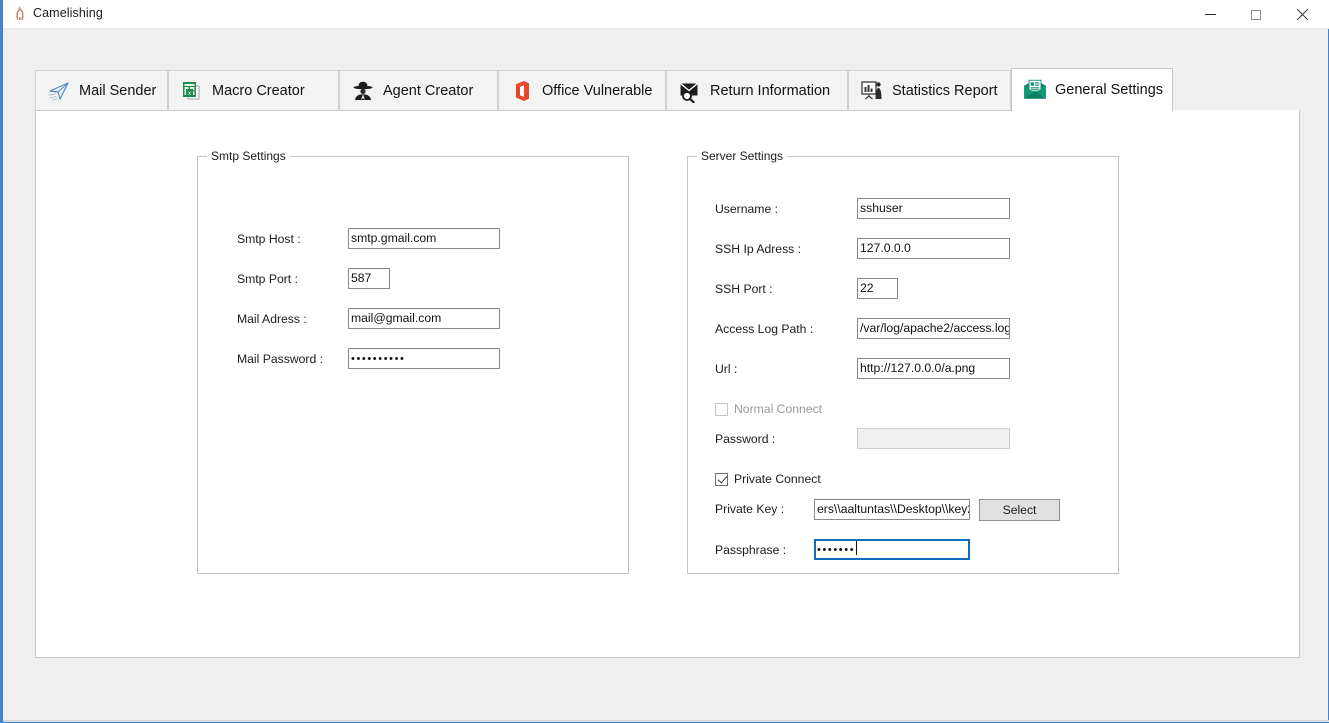  Describe the element at coordinates (746, 209) in the screenshot. I see `username-label: Username :` at that location.